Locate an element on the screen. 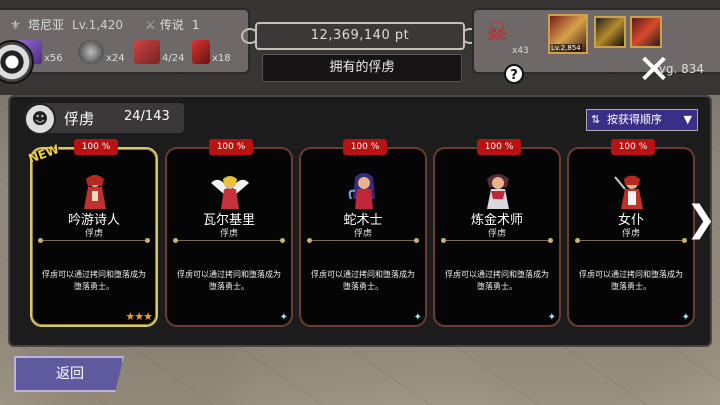 The height and width of the screenshot is (405, 720). captive-card-valkyrie: 100 % 瓦尔基里 俘虏 俘虏可以通过拷问和堕落成为堕落勇士。 ✦ is located at coordinates (229, 233).